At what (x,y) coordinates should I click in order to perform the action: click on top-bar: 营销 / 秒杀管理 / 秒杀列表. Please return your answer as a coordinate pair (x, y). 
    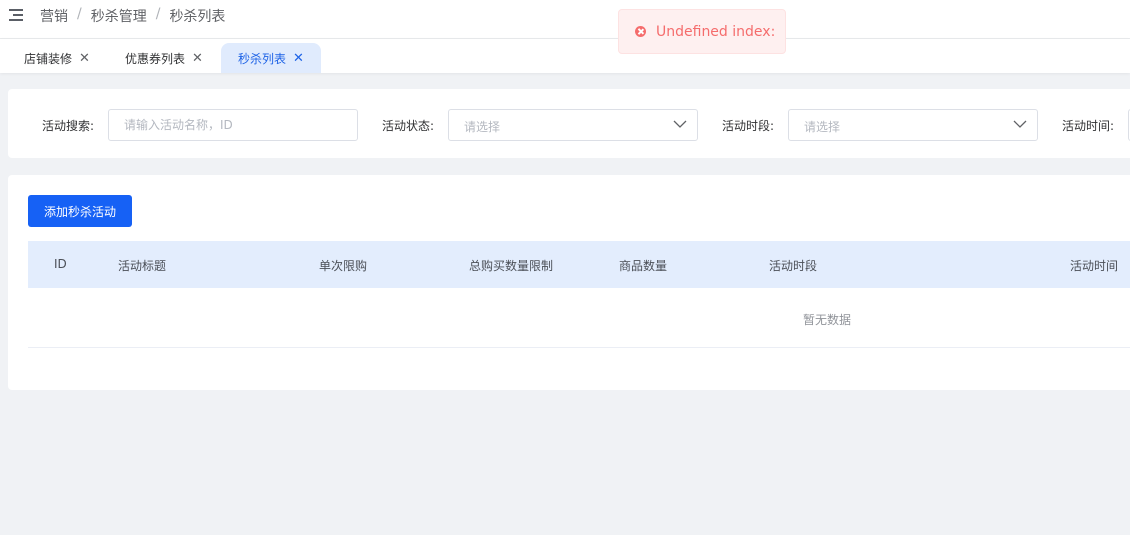
    Looking at the image, I should click on (565, 19).